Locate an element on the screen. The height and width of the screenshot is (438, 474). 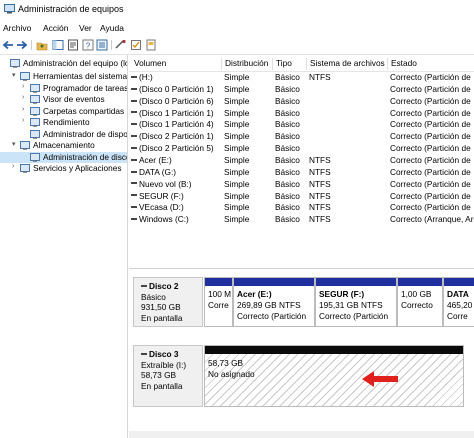
cell-estado: Correcto (Partición de is located at coordinates (432, 196).